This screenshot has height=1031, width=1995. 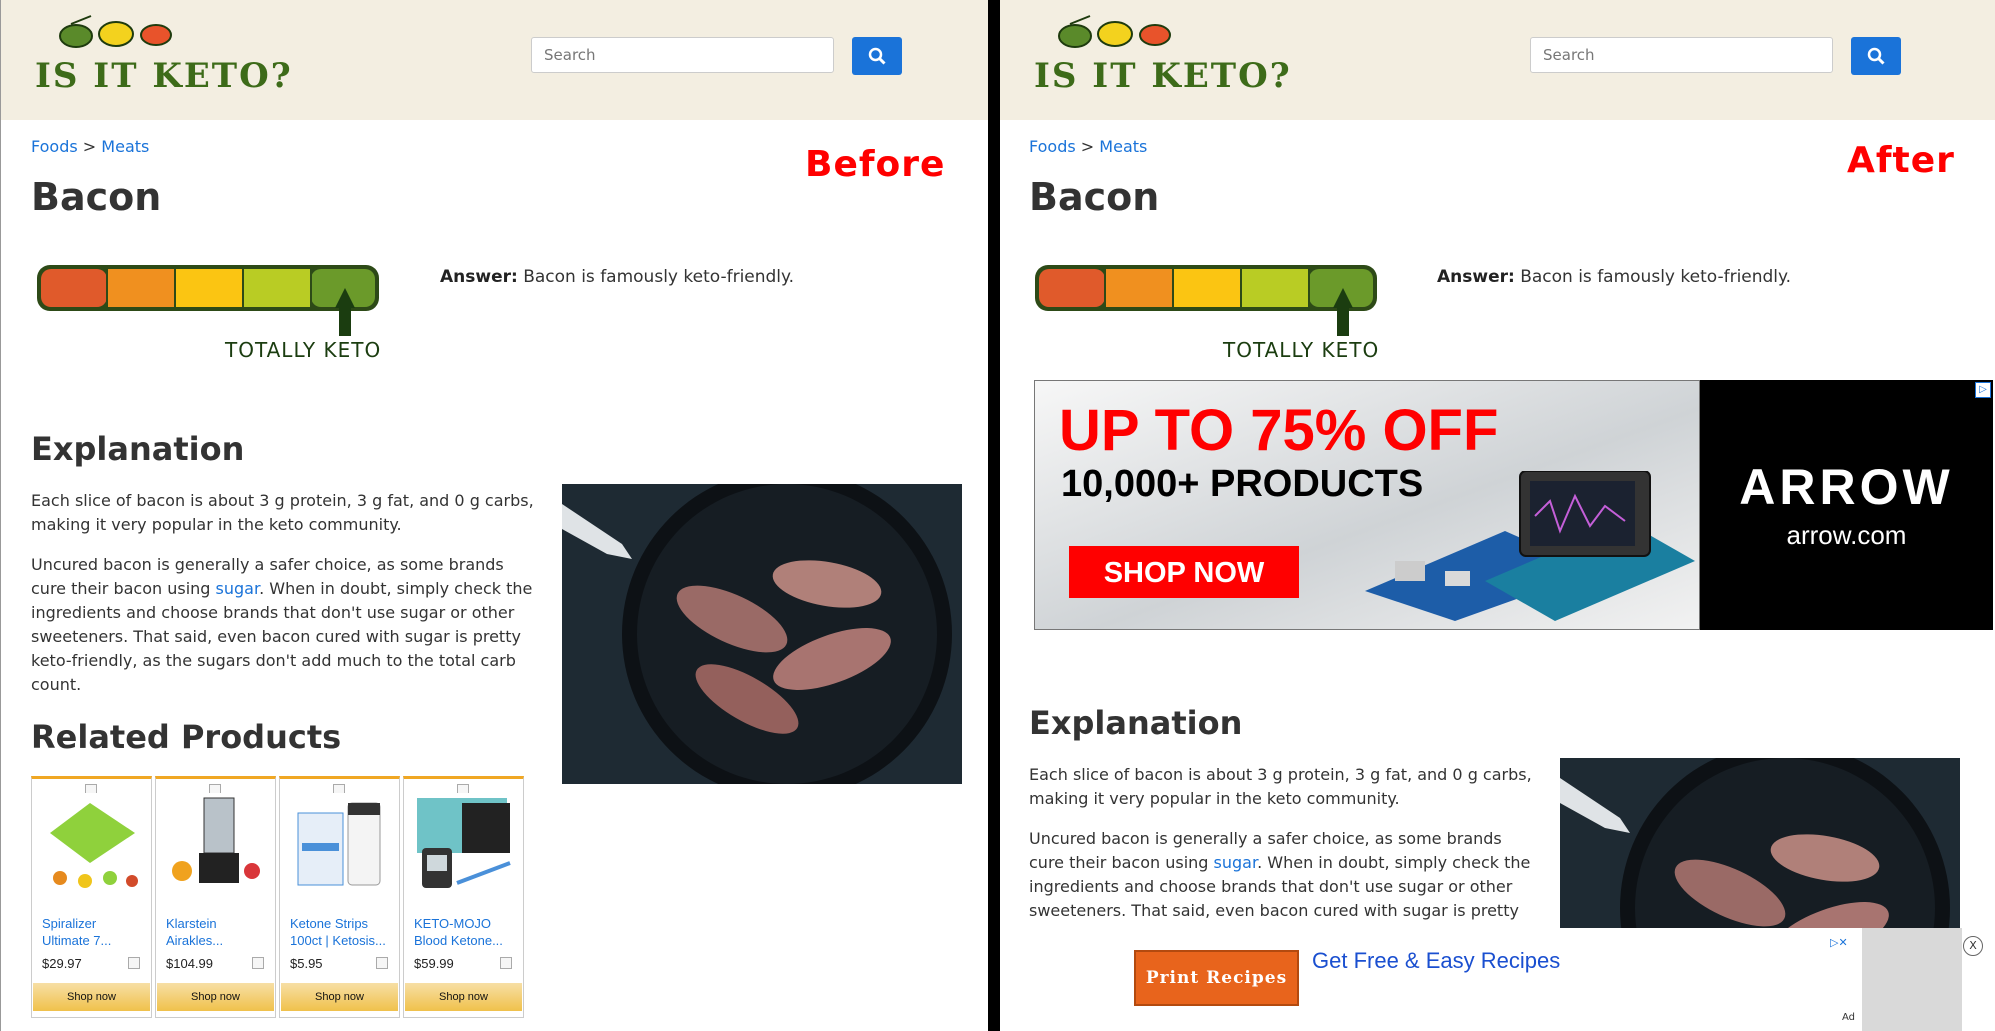 What do you see at coordinates (91, 897) in the screenshot?
I see `product-card: Spiralizer Ultimate 7... $29.97 Shop now` at bounding box center [91, 897].